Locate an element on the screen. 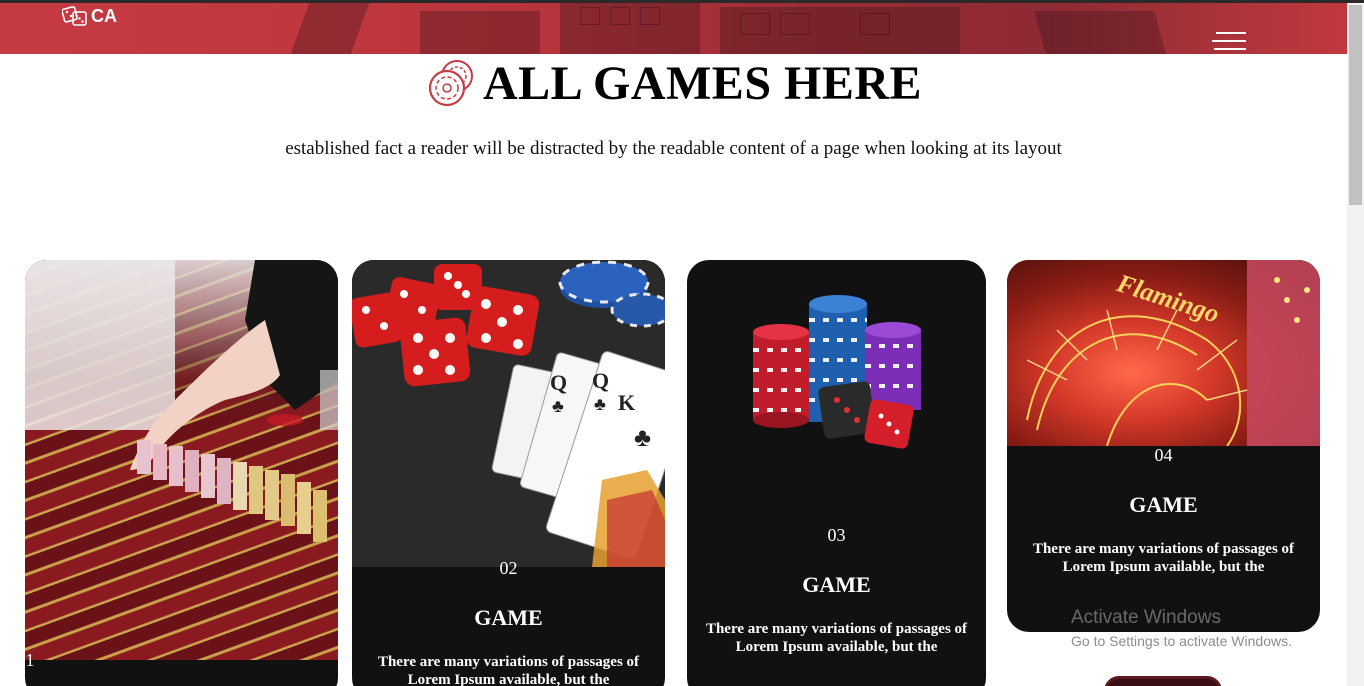  casino-chips-icon is located at coordinates (450, 82).